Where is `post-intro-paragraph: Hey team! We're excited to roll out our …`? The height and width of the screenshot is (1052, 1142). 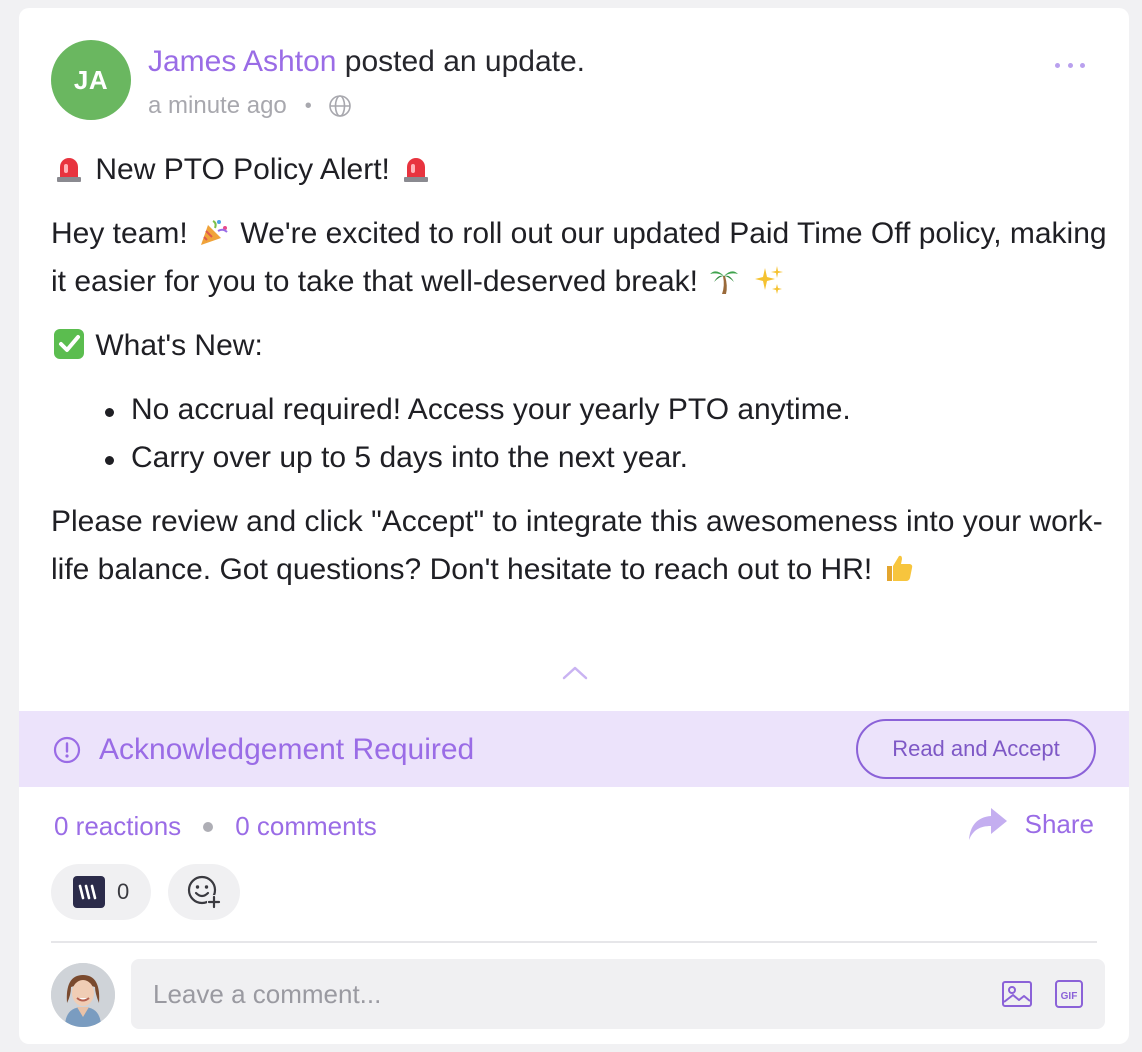
post-intro-paragraph: Hey team! We're excited to roll out our … is located at coordinates (581, 258).